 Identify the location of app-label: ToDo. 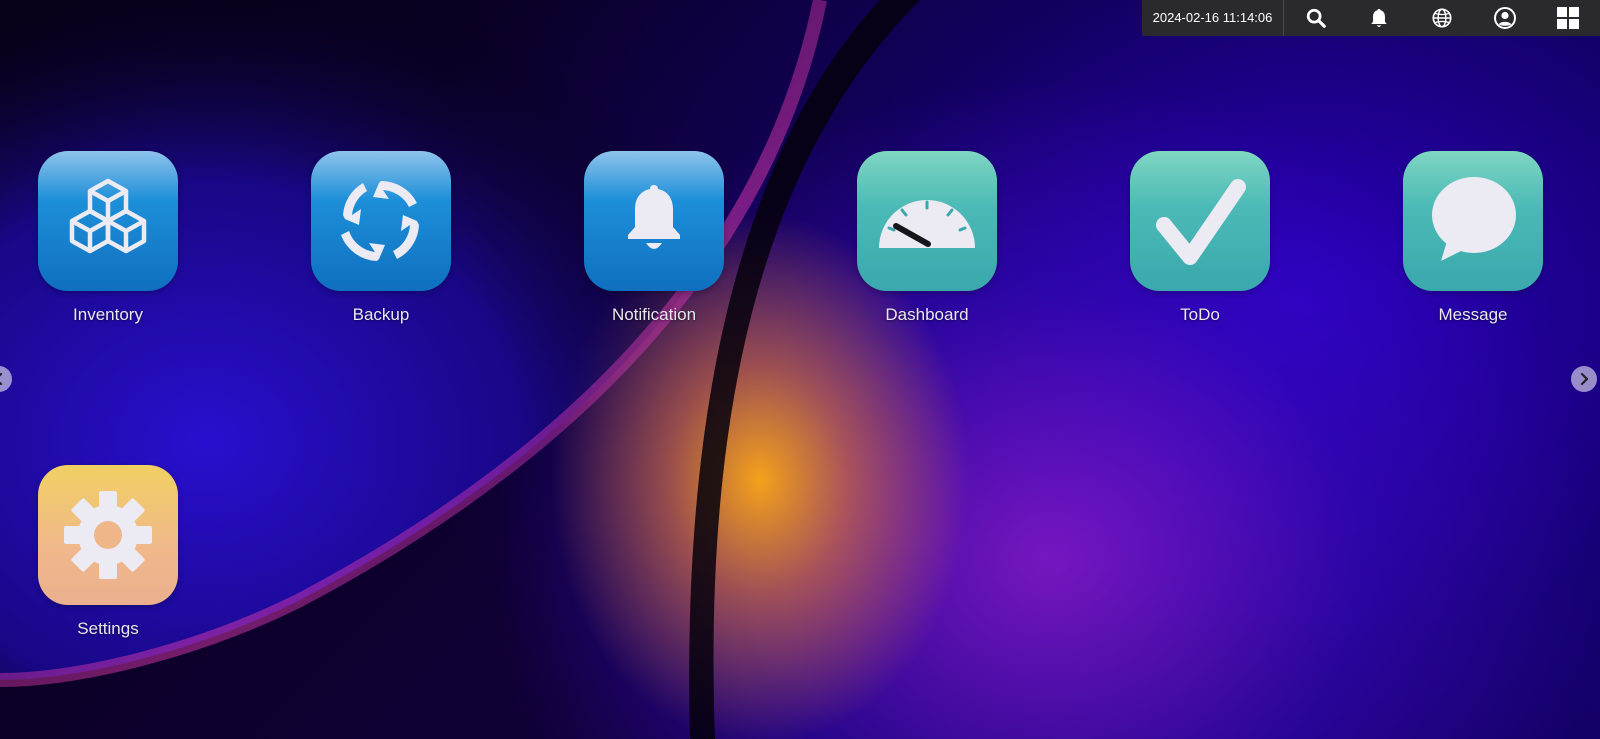
(1200, 314).